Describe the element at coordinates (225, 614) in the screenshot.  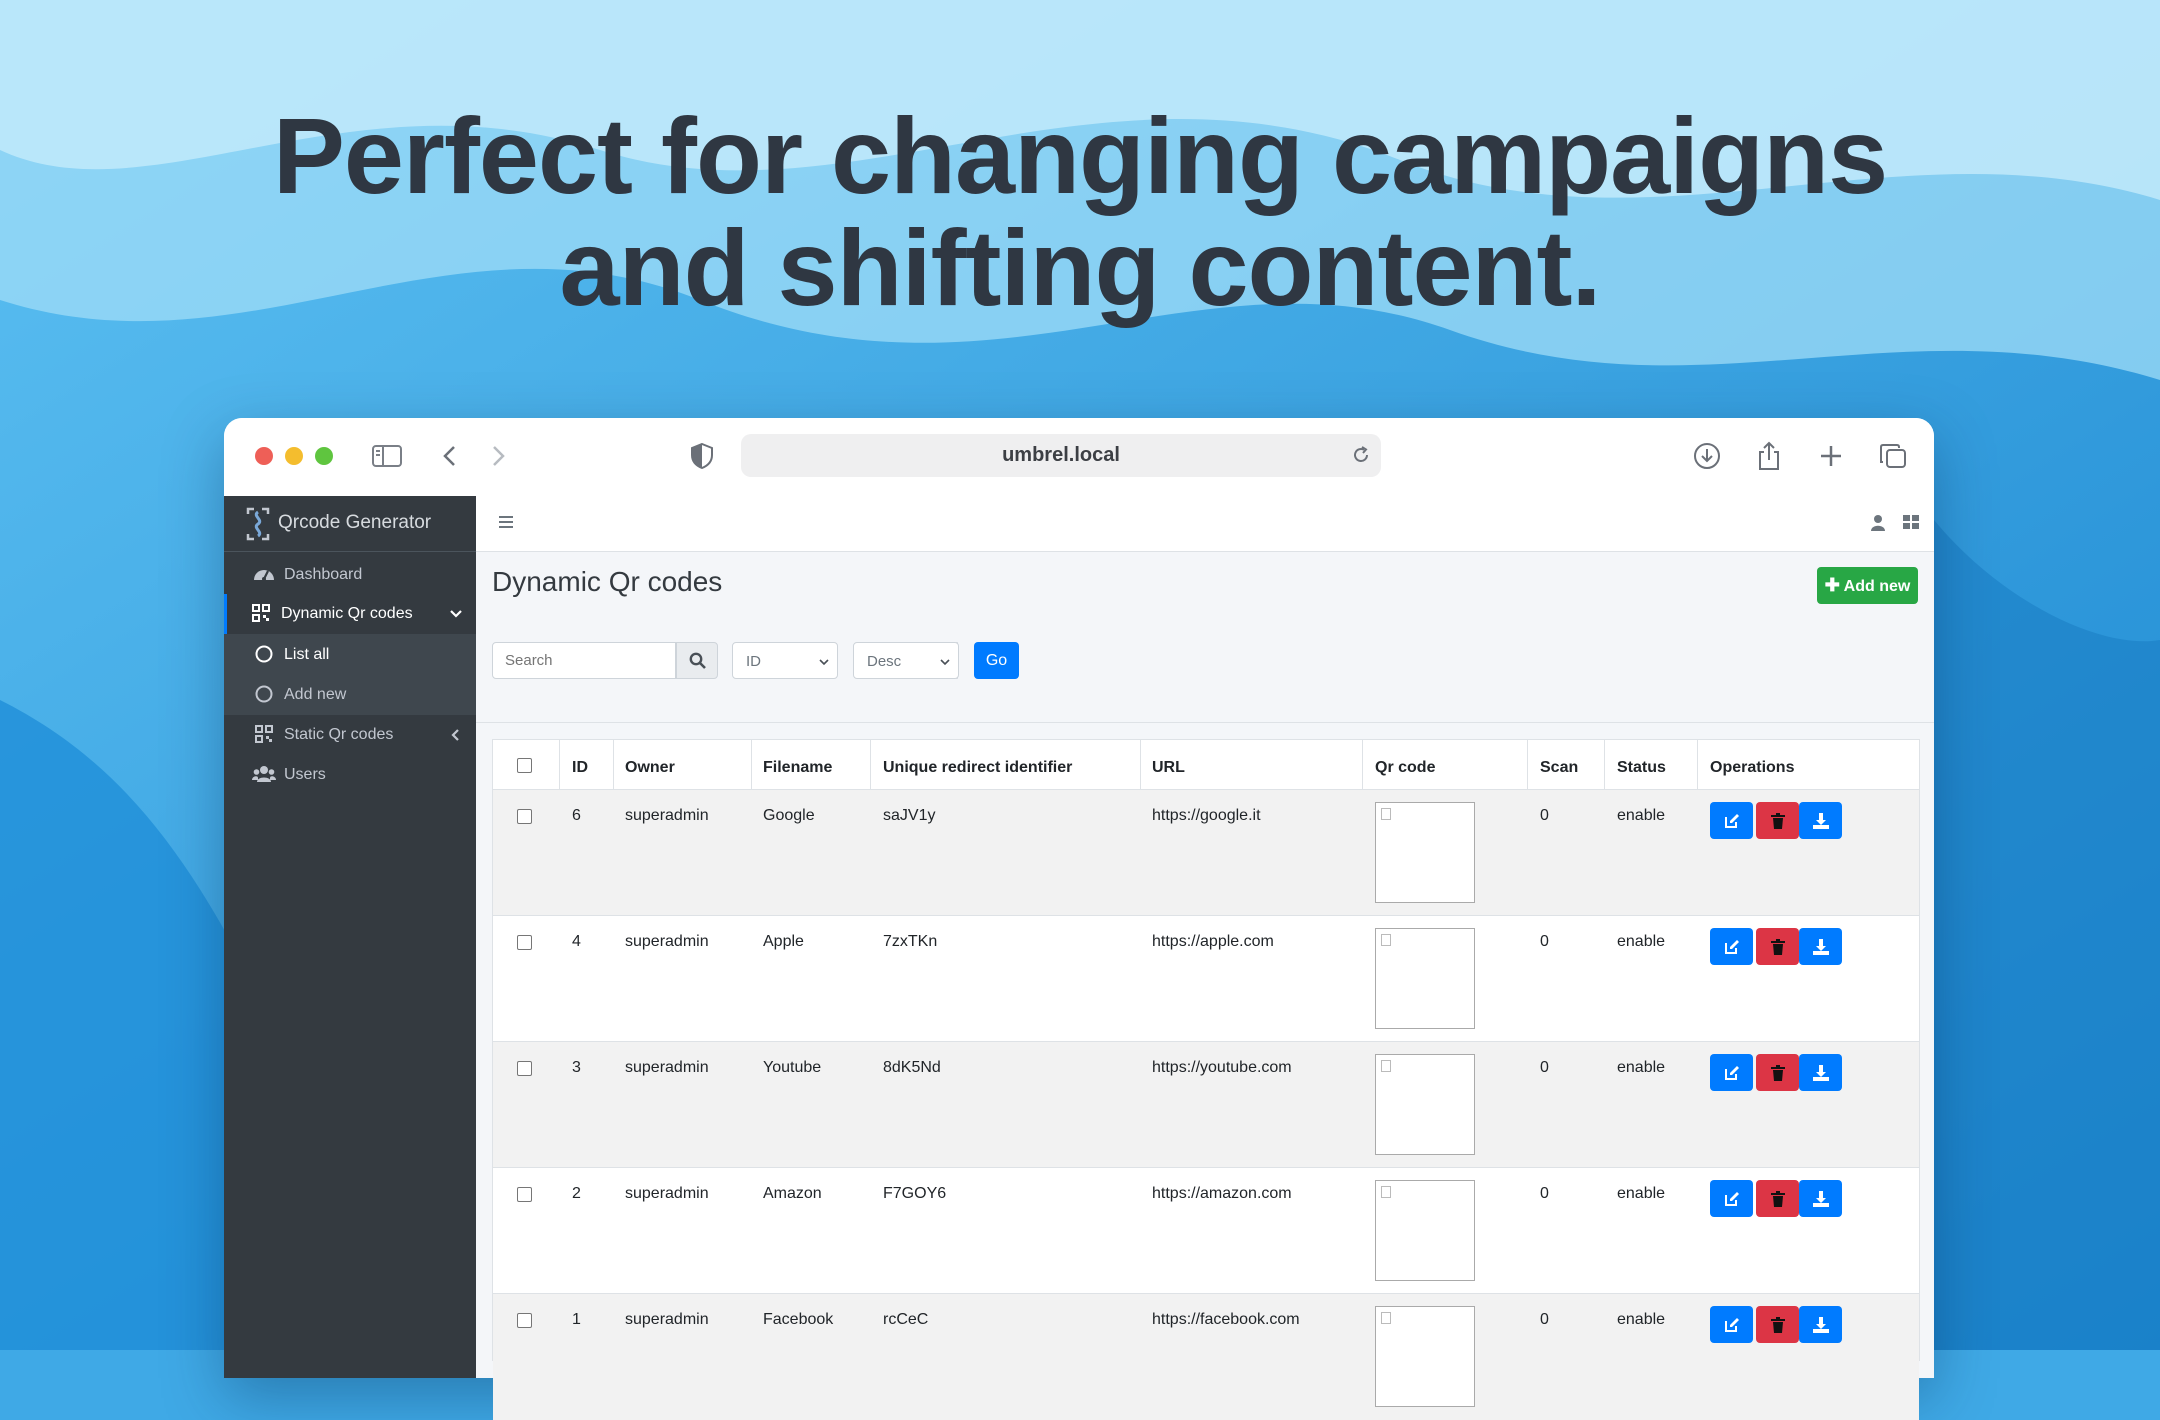
I see `active-indicator` at that location.